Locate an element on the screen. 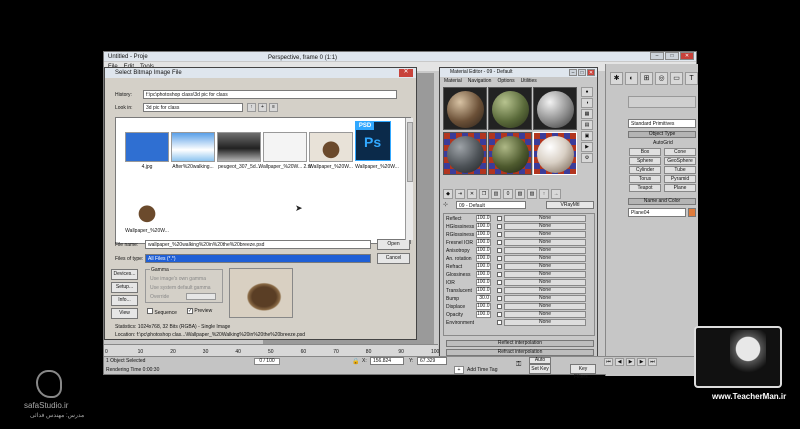  gamma-option-own: Use image's own gamma is located at coordinates (178, 279).